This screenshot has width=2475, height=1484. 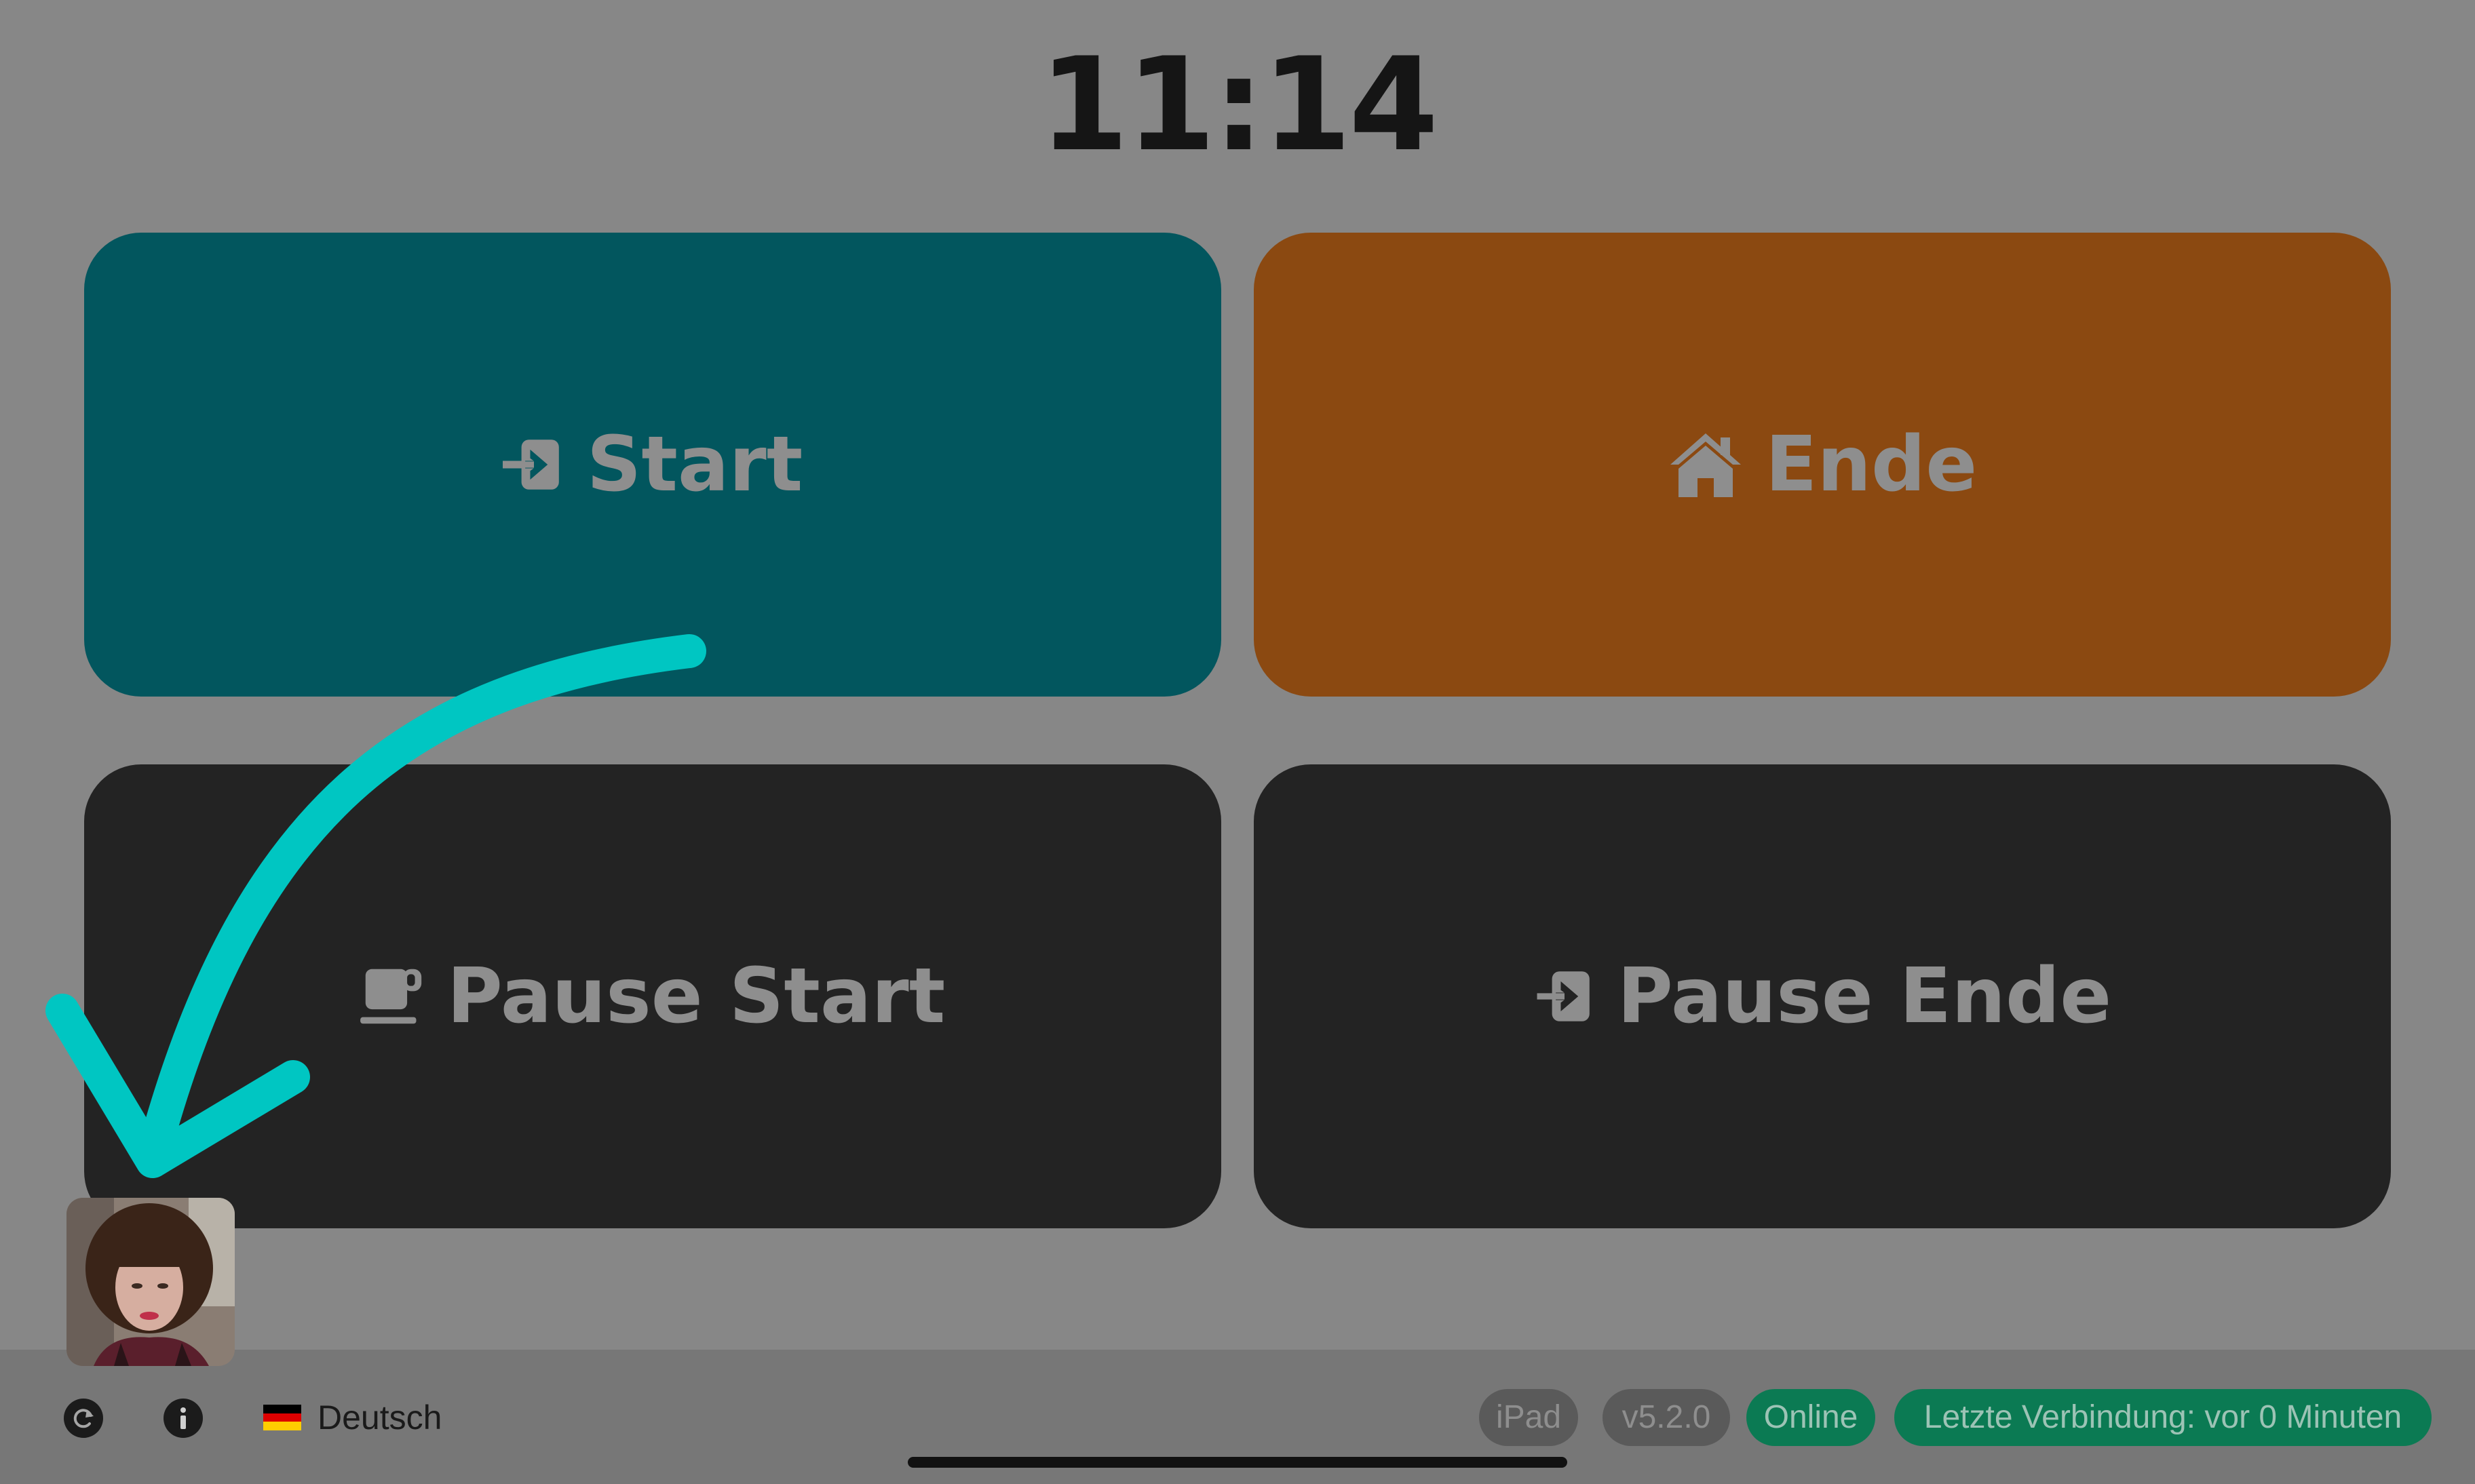 I want to click on germany-flag-icon, so click(x=282, y=1418).